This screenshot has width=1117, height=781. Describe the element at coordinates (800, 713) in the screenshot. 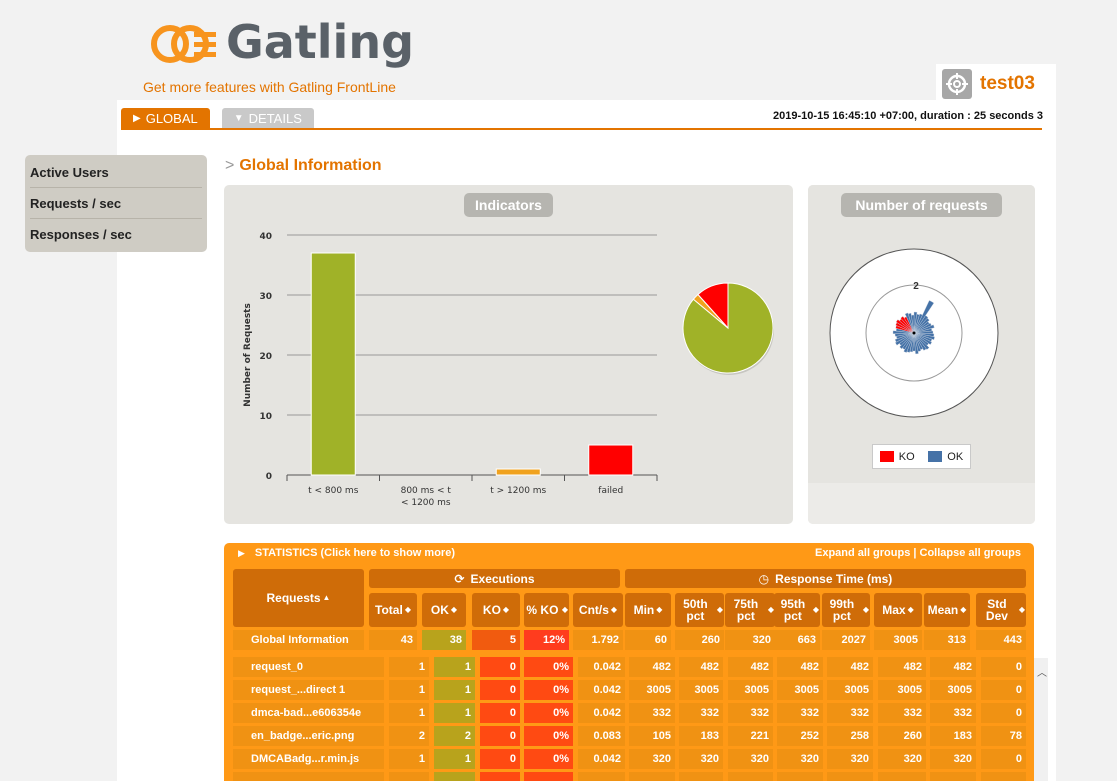

I see `request-cell-p95: 332` at that location.